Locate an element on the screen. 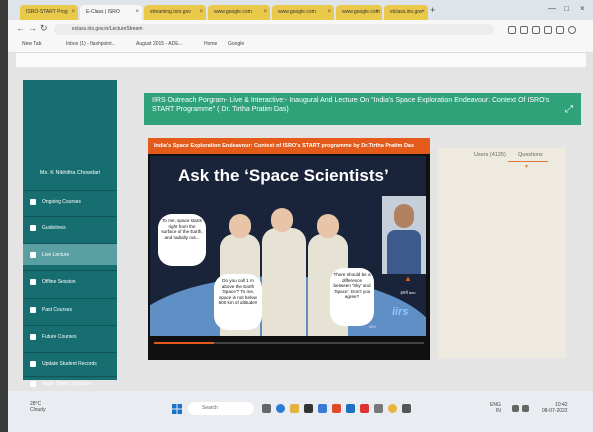  task-view-icon is located at coordinates (266, 408).